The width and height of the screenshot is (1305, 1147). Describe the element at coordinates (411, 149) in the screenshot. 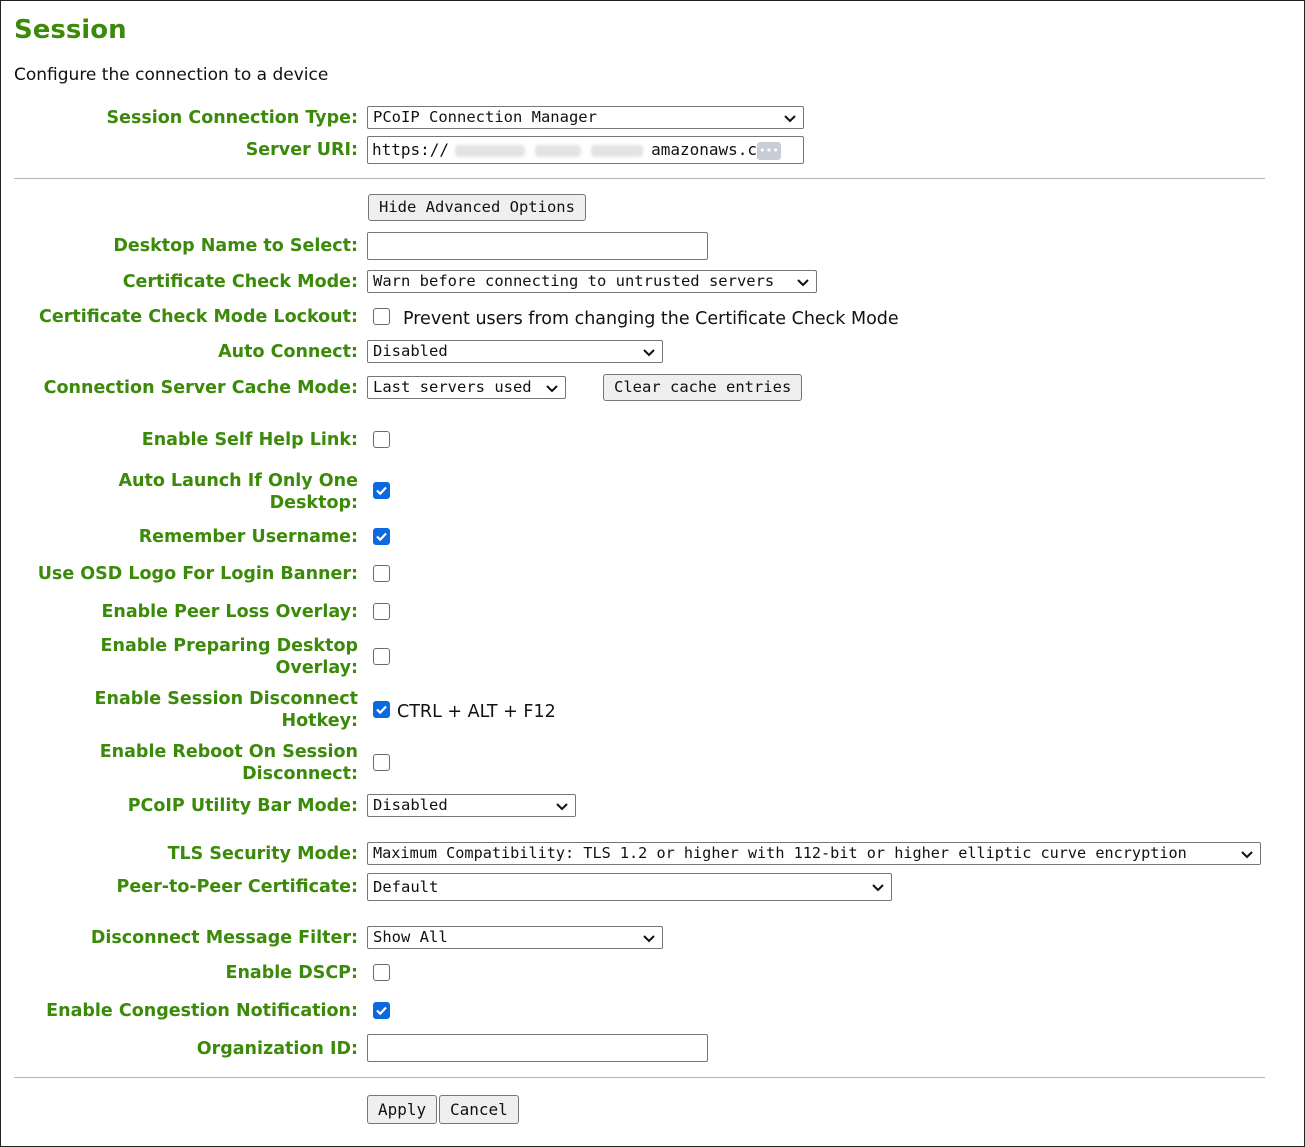

I see `server-uri-prefix: https://` at that location.